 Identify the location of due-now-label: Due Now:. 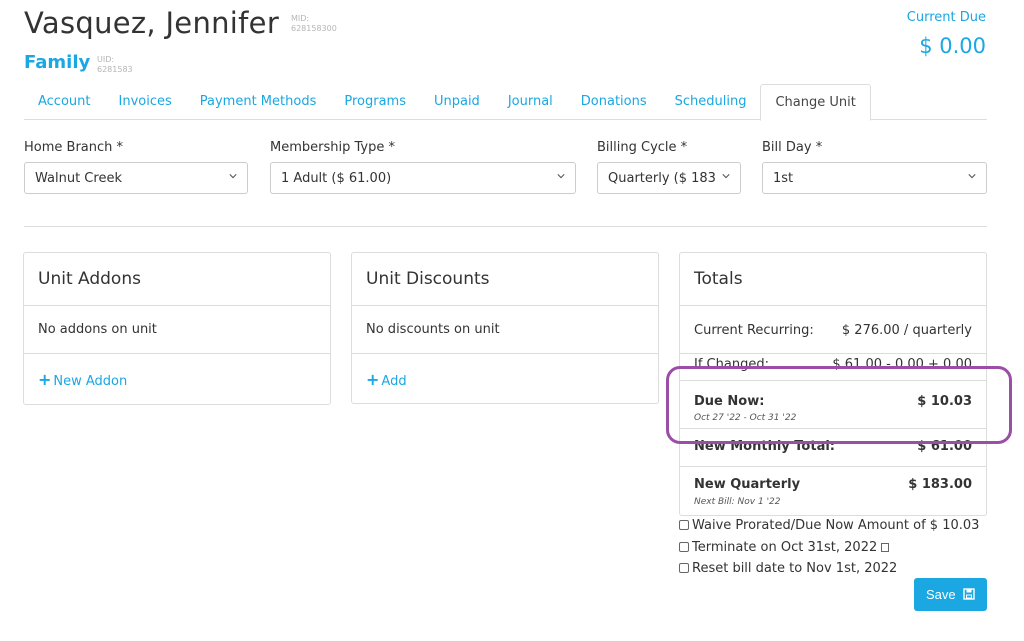
(729, 401).